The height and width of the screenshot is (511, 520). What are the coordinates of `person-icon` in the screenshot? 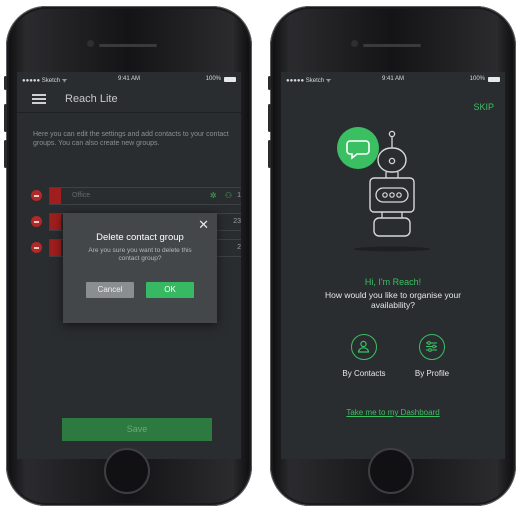 It's located at (363, 346).